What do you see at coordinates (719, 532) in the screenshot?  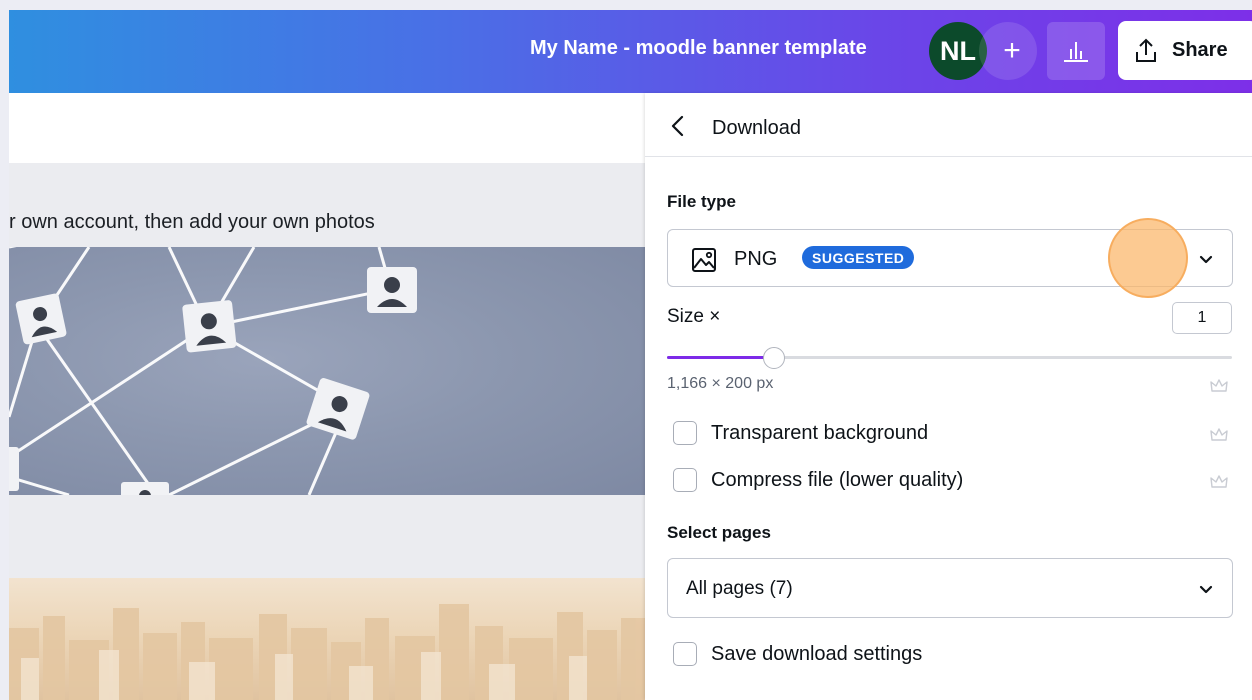 I see `select-pages-label: Select pages` at bounding box center [719, 532].